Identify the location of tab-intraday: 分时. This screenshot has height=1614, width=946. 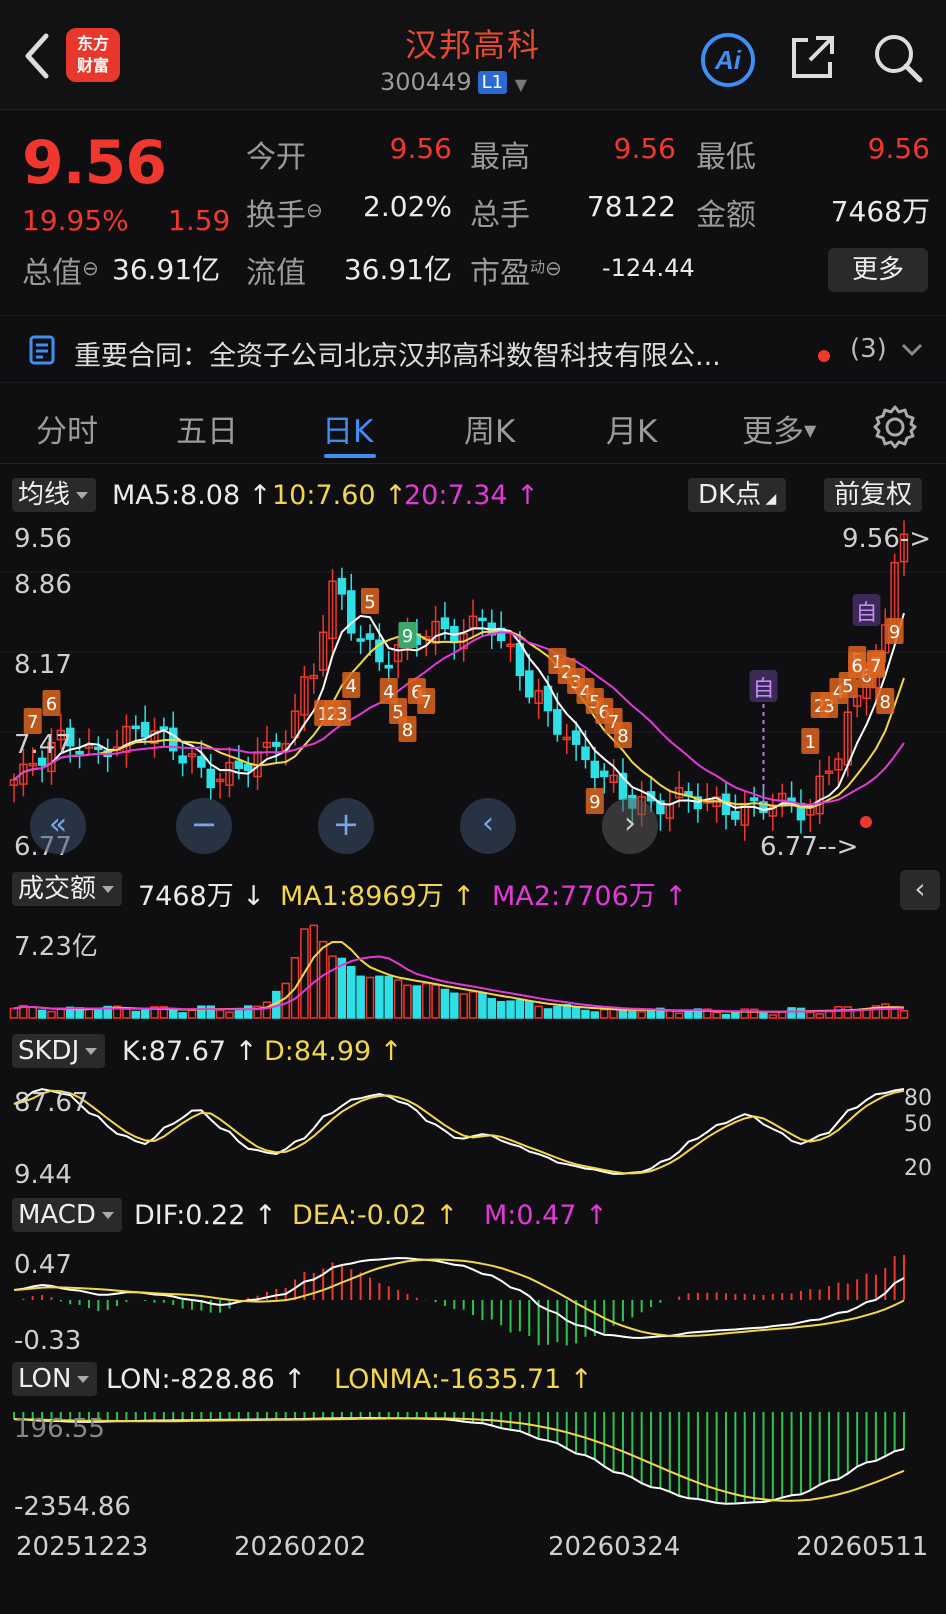
(67, 428).